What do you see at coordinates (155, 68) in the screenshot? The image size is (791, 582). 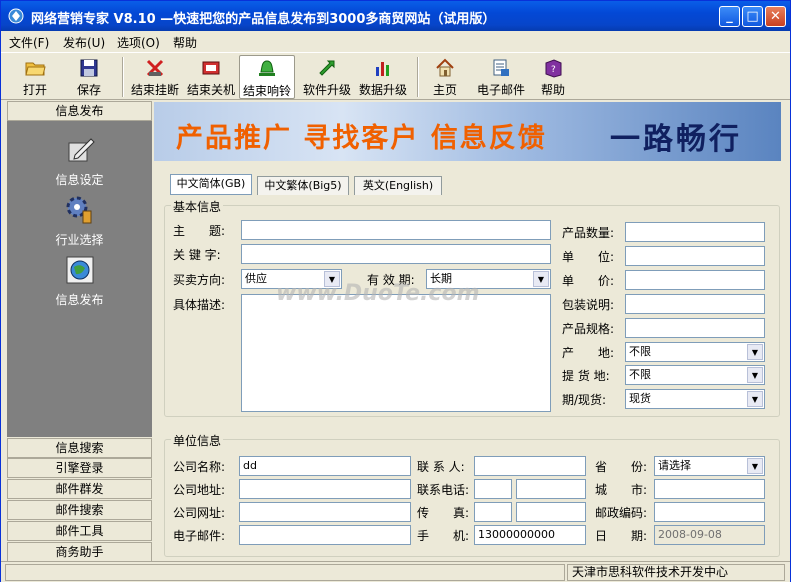 I see `hangup-icon` at bounding box center [155, 68].